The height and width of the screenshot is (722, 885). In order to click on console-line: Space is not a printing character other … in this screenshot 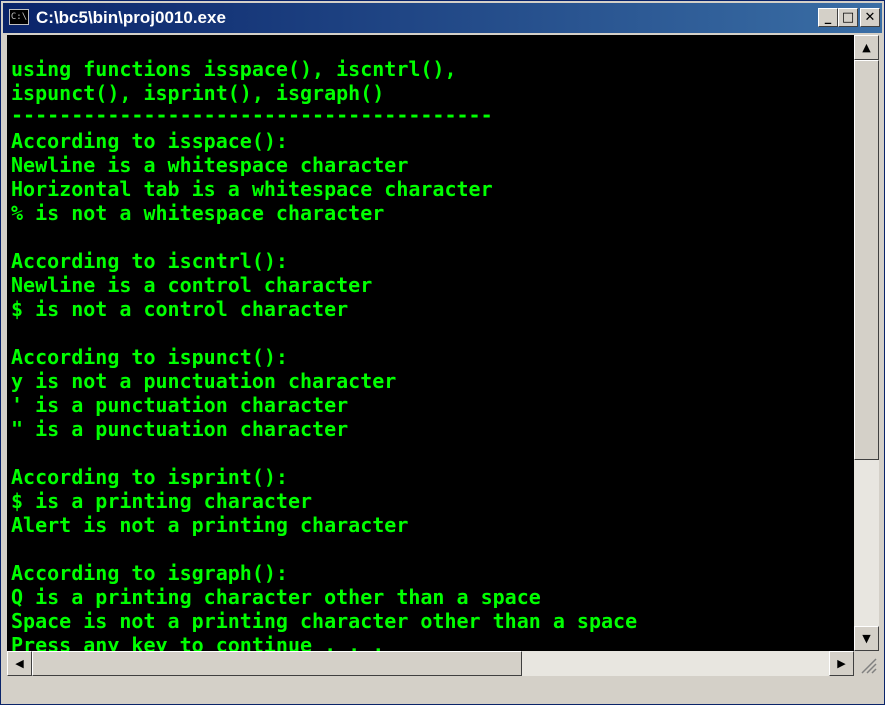, I will do `click(324, 621)`.